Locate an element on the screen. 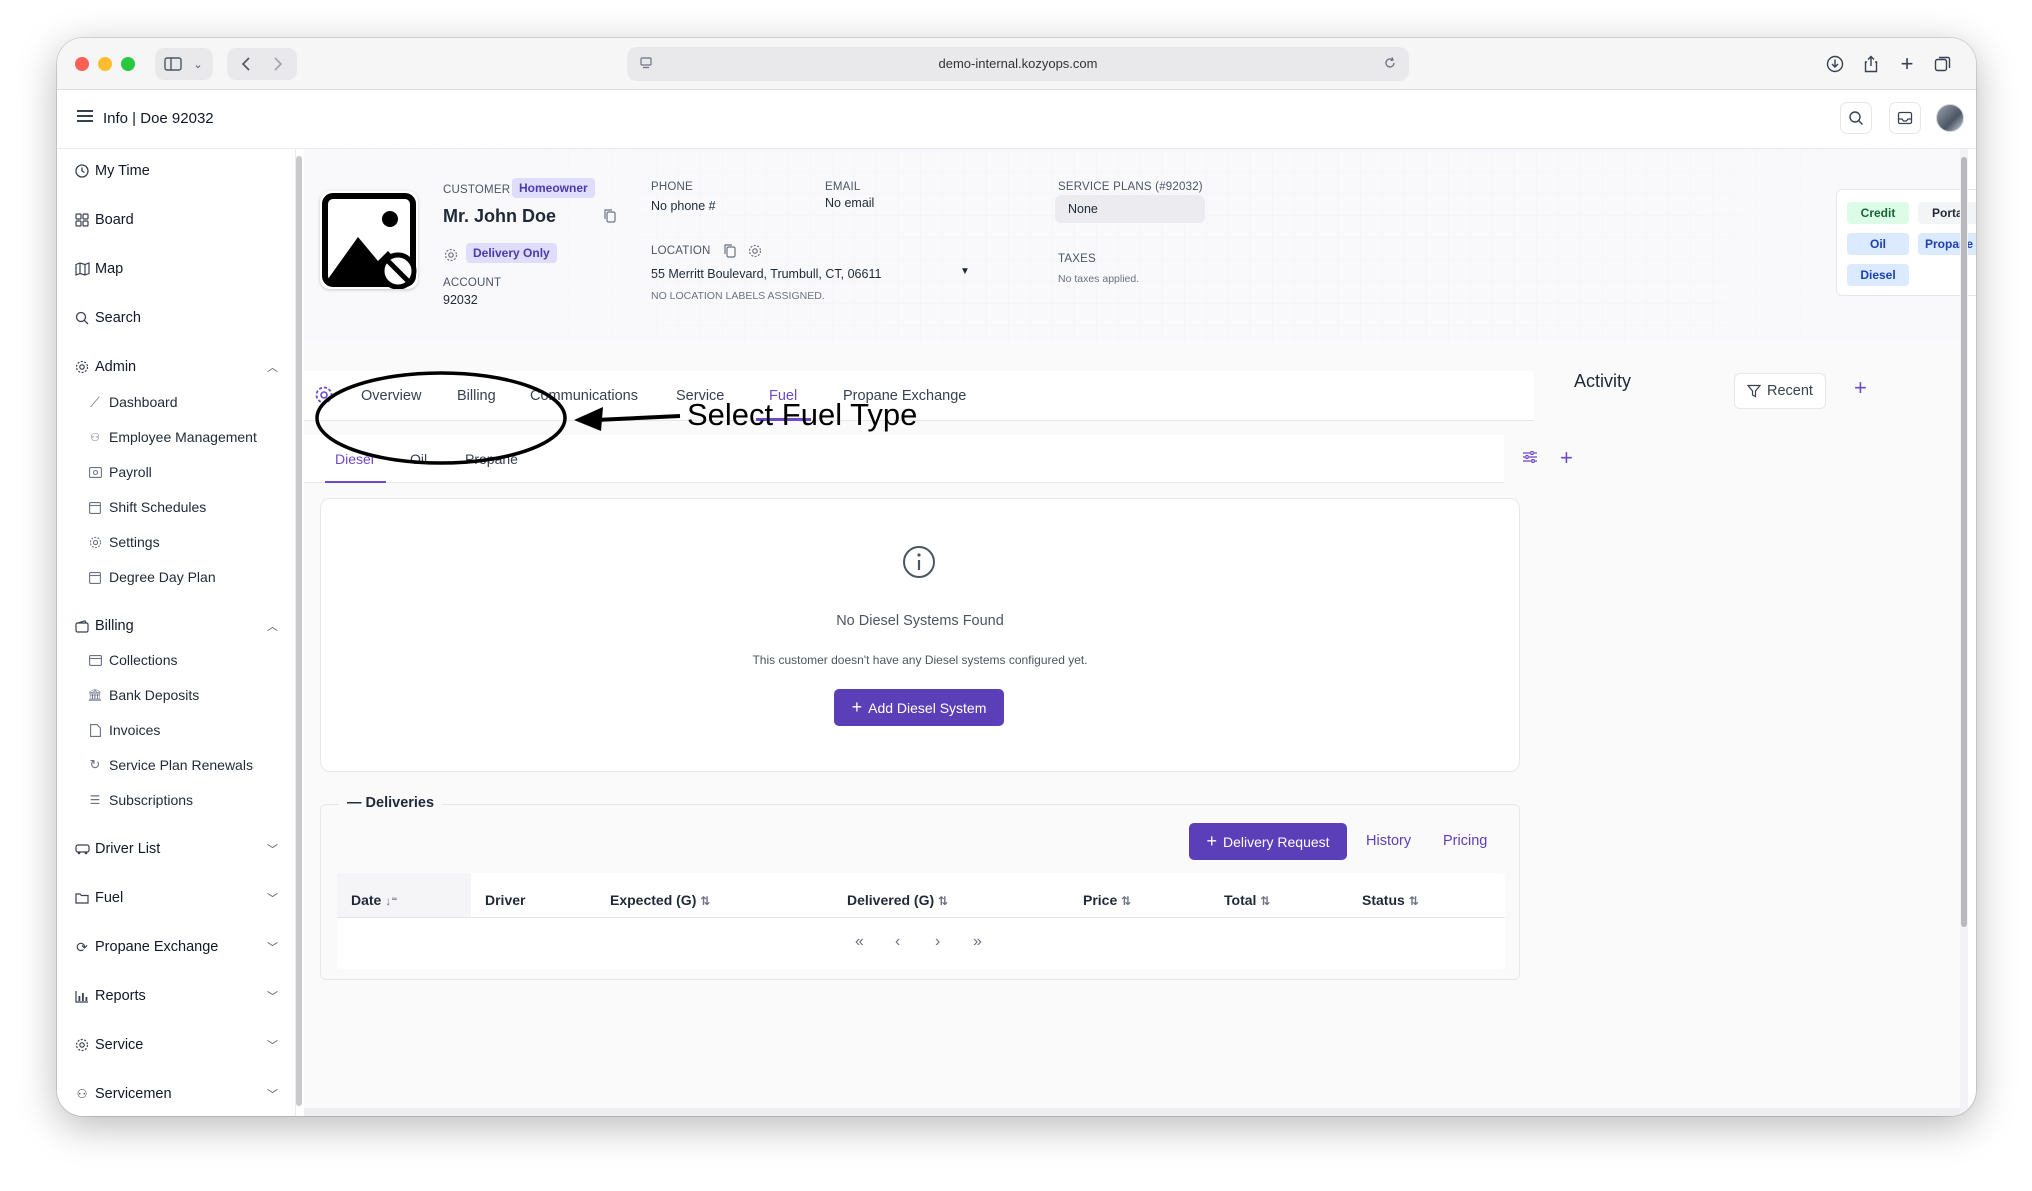 This screenshot has height=1191, width=2032. annotation-overlay is located at coordinates (498, 418).